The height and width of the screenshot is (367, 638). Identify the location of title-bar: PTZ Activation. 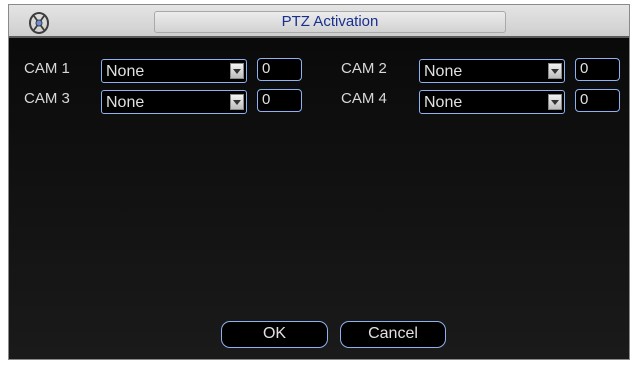
(319, 21).